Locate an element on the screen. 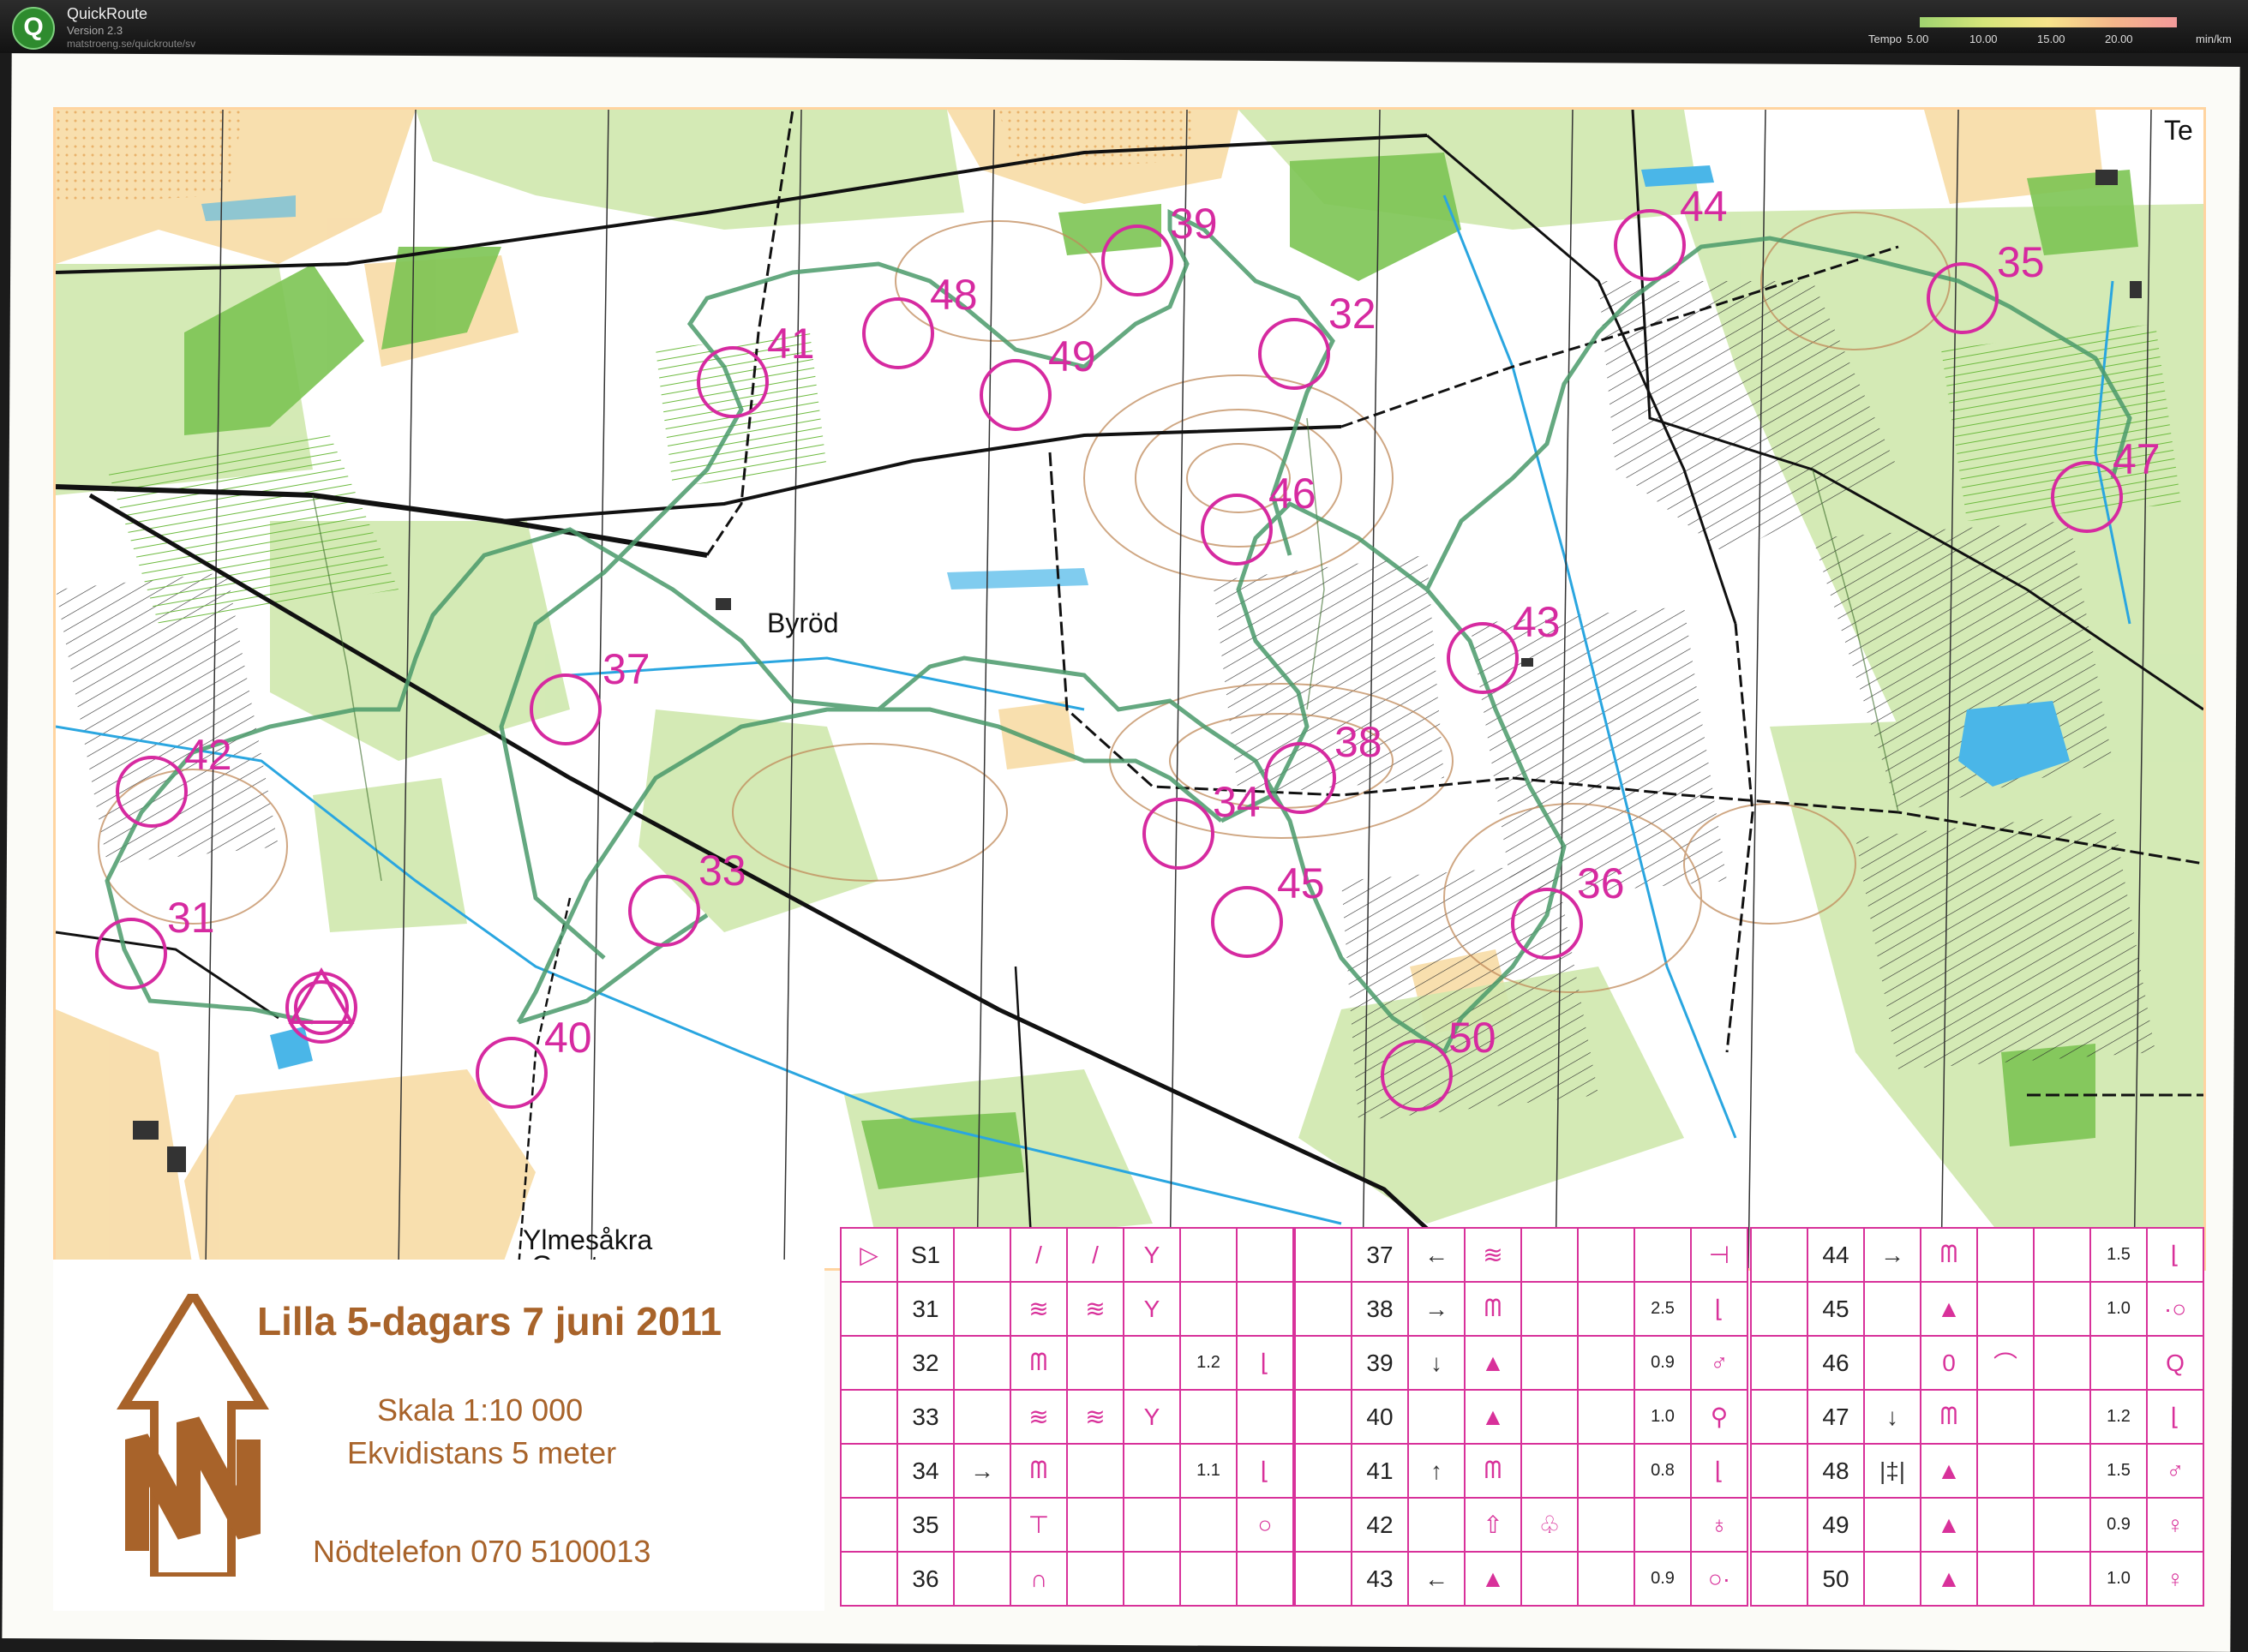  description-cell-h: ⚲ is located at coordinates (1719, 1417).